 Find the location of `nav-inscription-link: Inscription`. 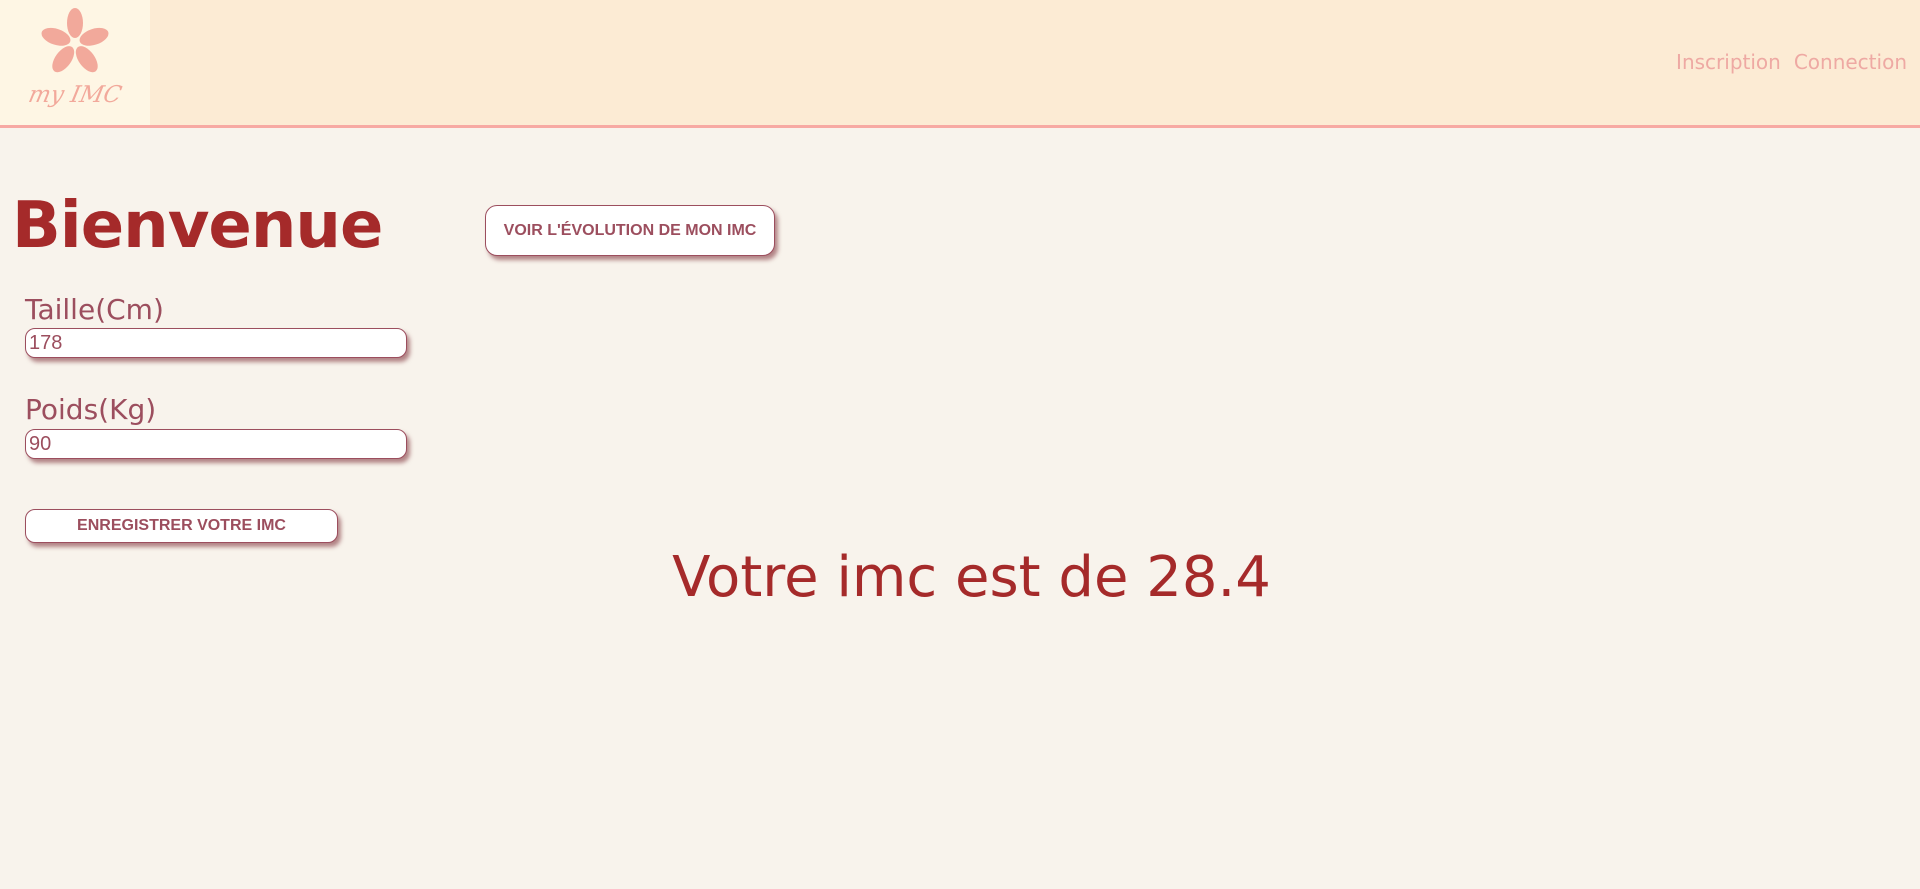

nav-inscription-link: Inscription is located at coordinates (1728, 62).